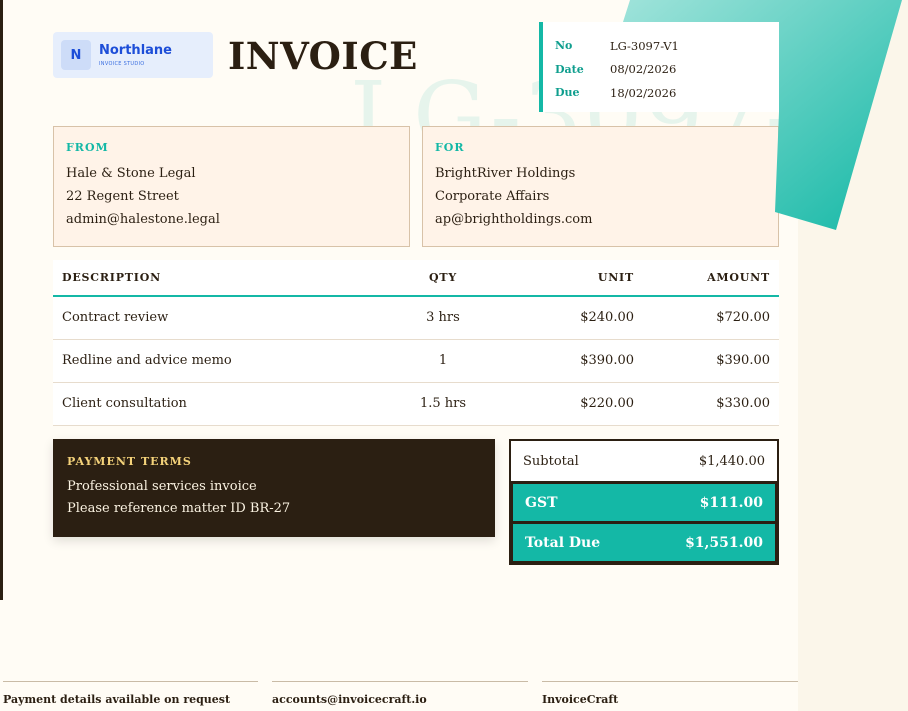 Image resolution: width=908 pixels, height=711 pixels. Describe the element at coordinates (569, 69) in the screenshot. I see `meta-label: Date` at that location.